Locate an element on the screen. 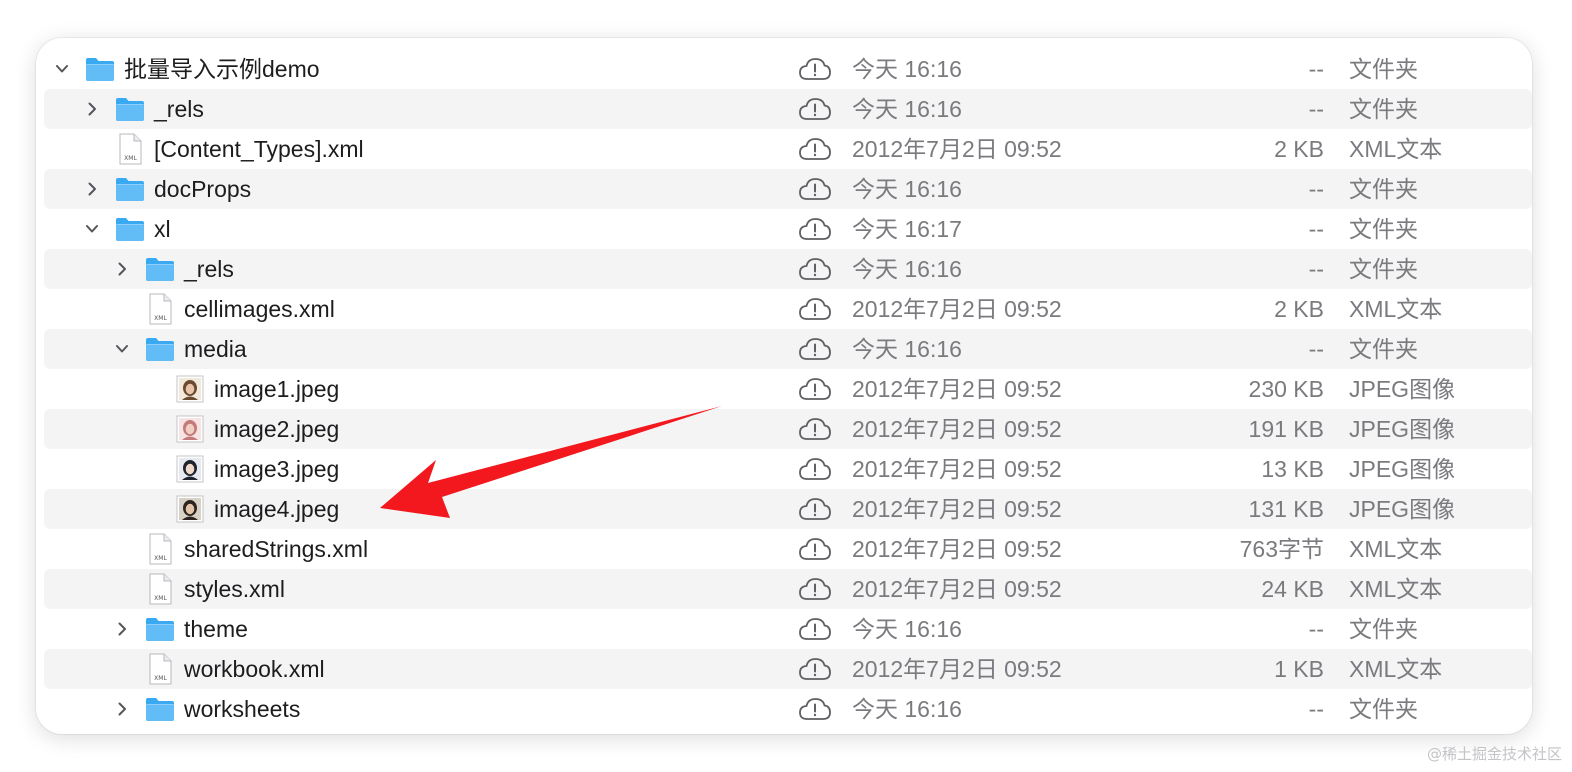 The image size is (1572, 772). file-row: image4.jpeg 2012年7月2日 09:52 131 KB JPEG图像 is located at coordinates (788, 509).